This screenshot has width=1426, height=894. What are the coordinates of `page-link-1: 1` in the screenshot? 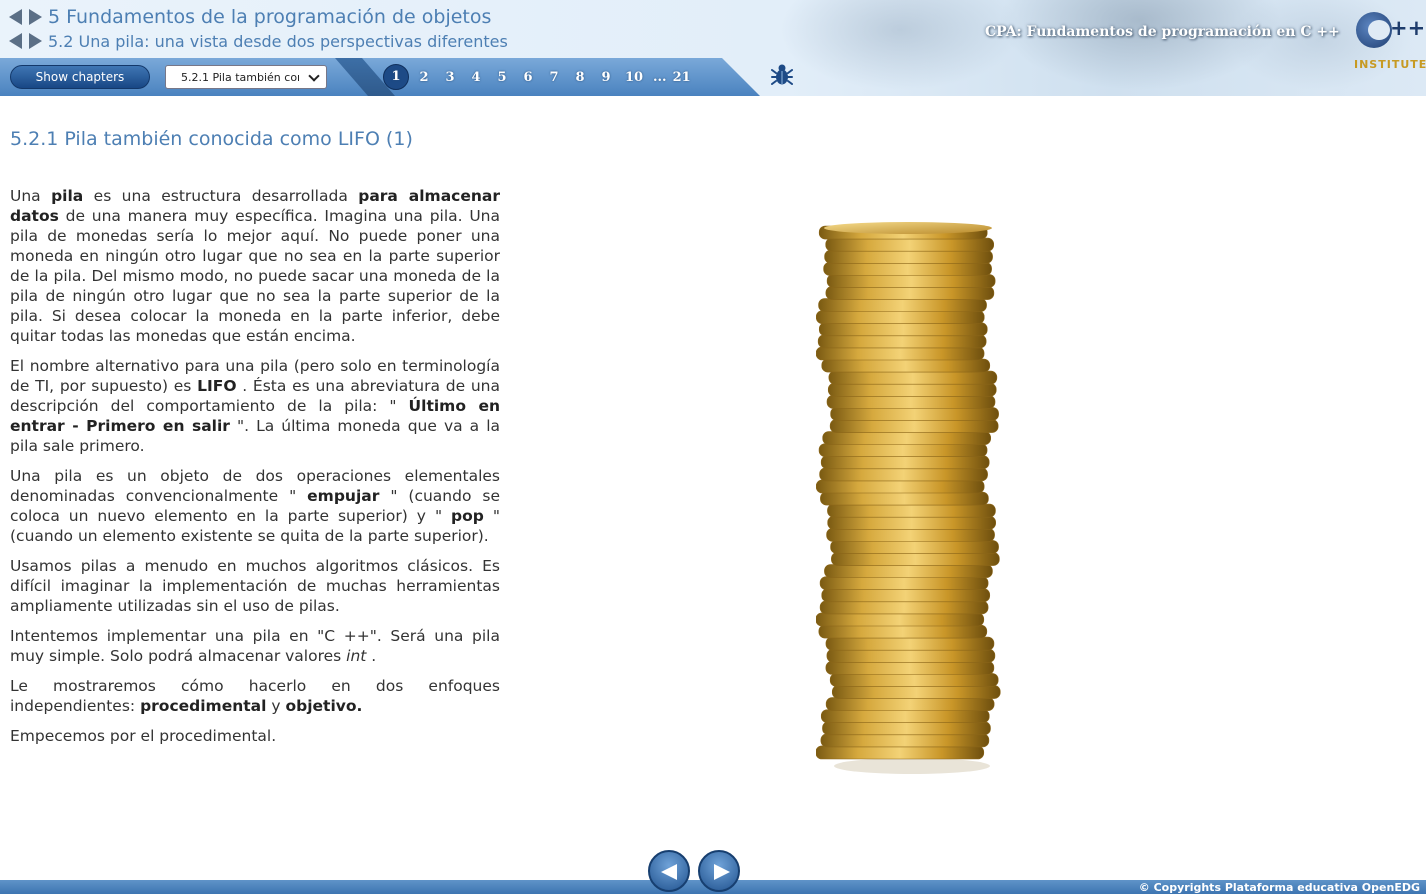 It's located at (396, 77).